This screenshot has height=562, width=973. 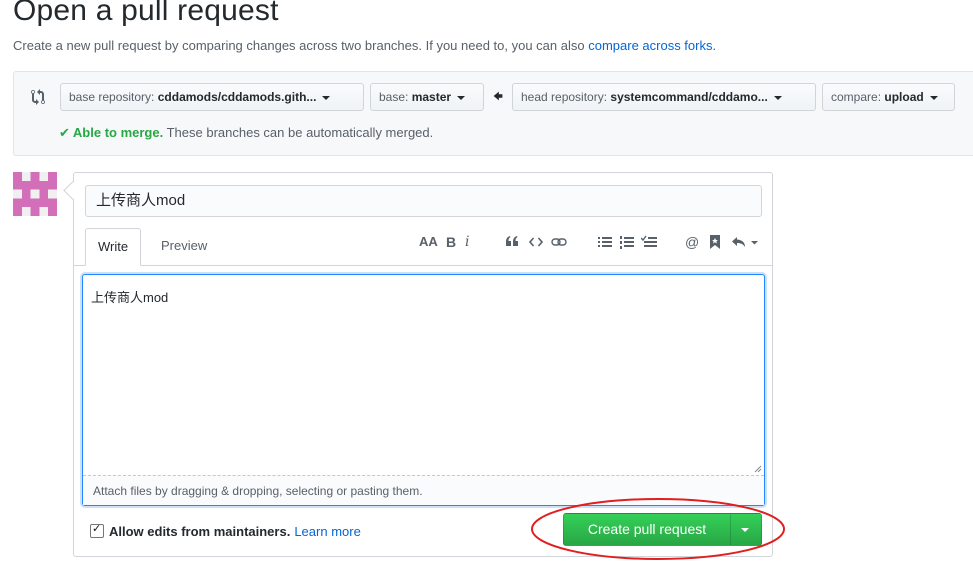 What do you see at coordinates (758, 469) in the screenshot?
I see `resize-handle-icon` at bounding box center [758, 469].